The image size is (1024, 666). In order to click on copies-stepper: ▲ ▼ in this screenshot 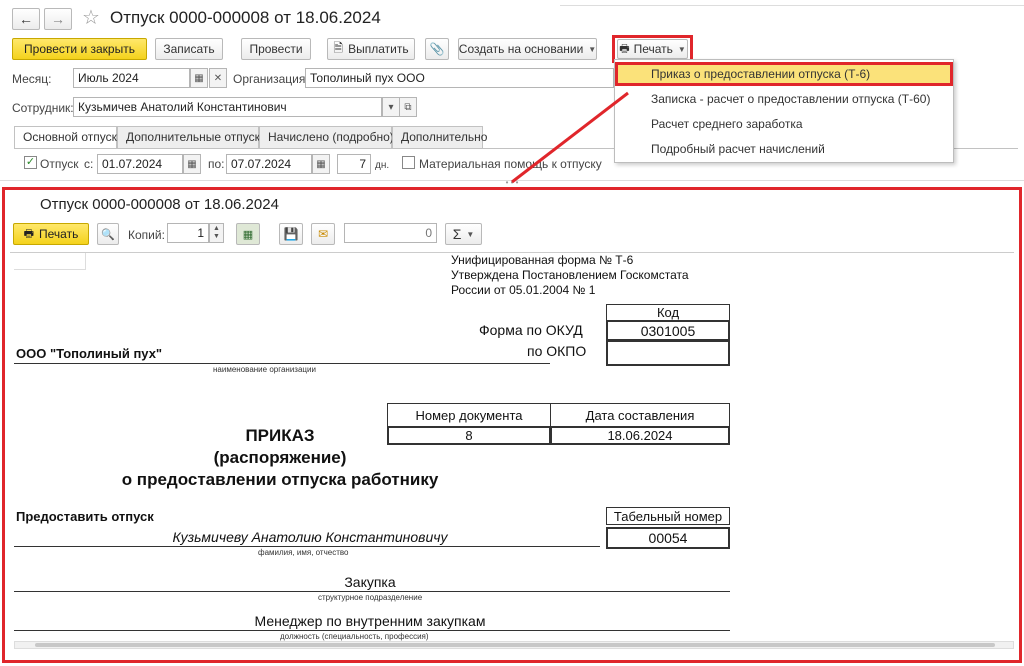, I will do `click(216, 233)`.